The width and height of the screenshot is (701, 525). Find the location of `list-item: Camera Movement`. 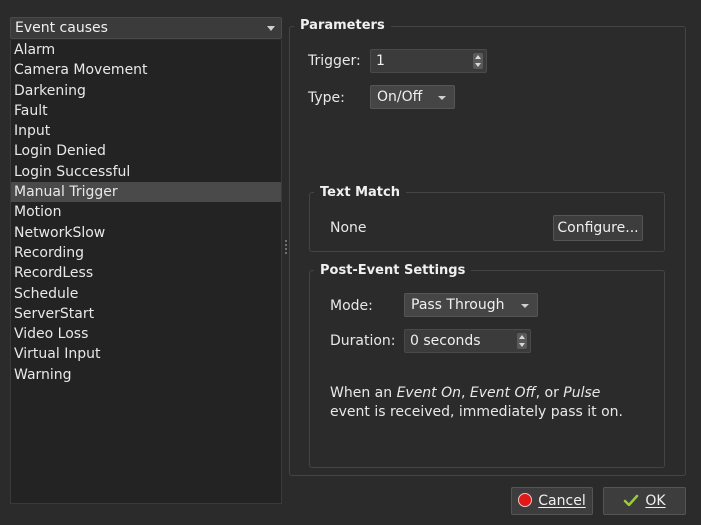

list-item: Camera Movement is located at coordinates (146, 70).